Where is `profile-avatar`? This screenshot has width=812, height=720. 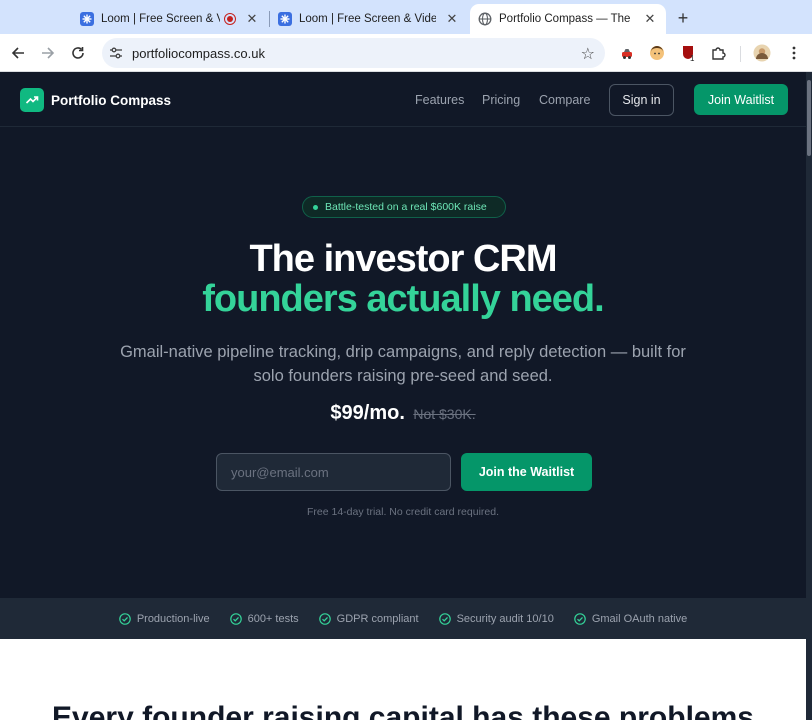 profile-avatar is located at coordinates (762, 53).